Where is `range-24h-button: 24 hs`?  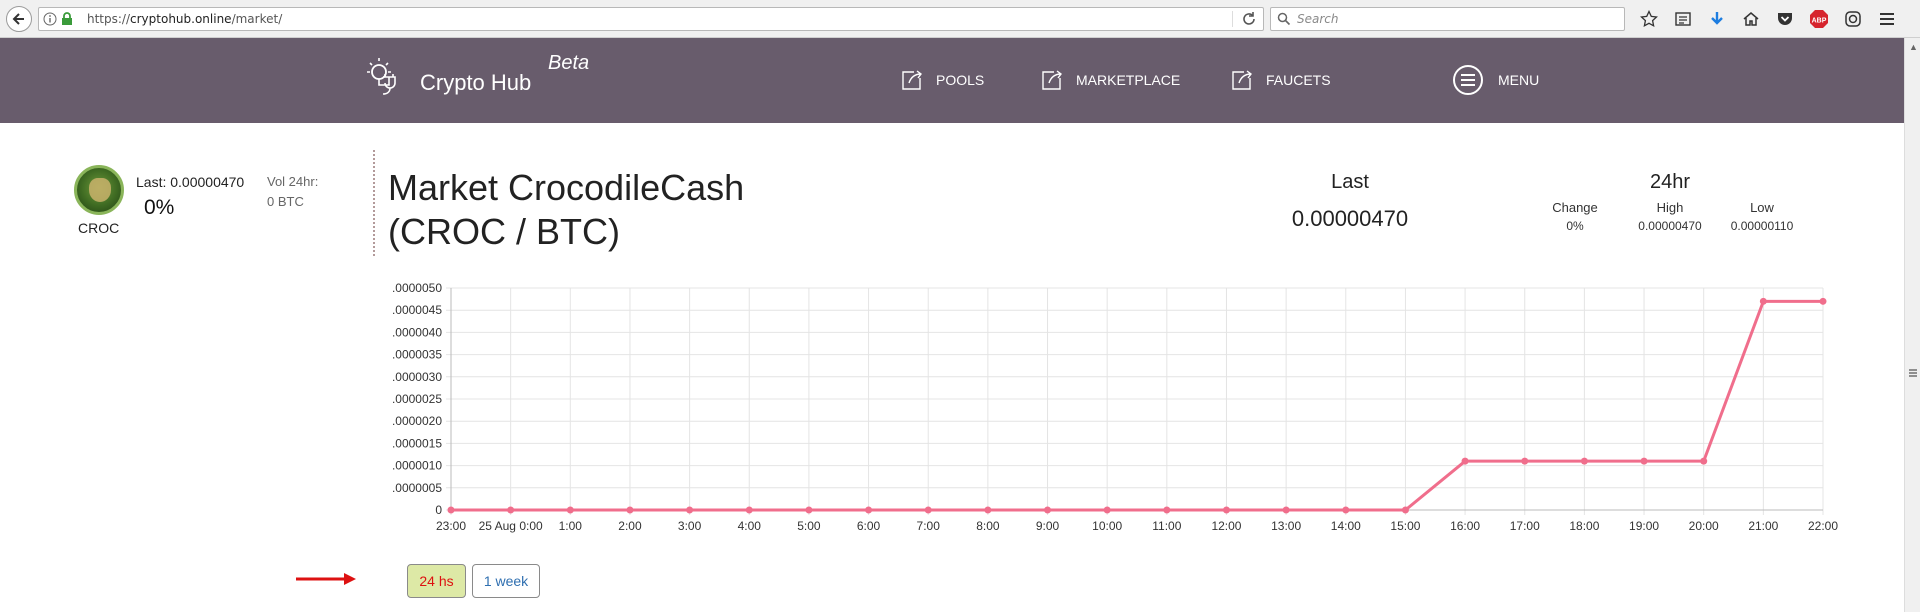 range-24h-button: 24 hs is located at coordinates (436, 581).